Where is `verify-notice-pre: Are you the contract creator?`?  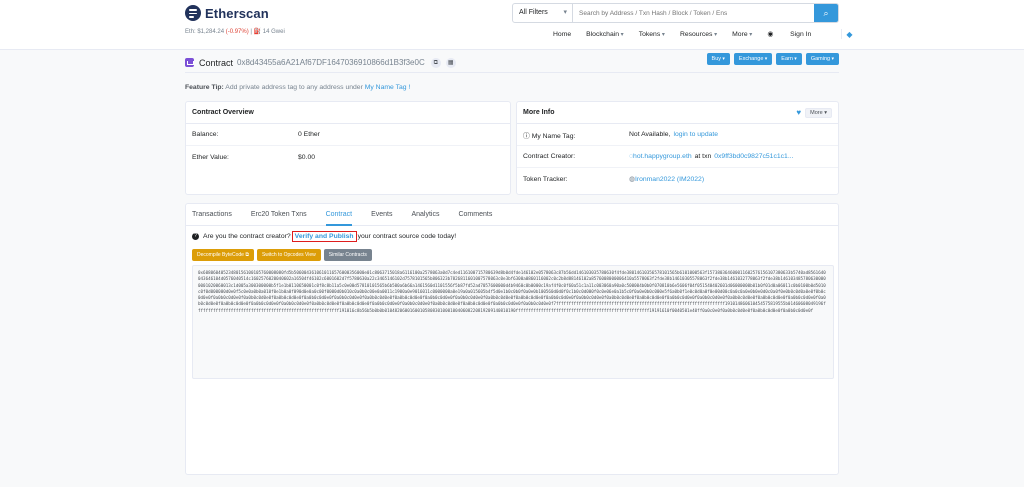
verify-notice-pre: Are you the contract creator? is located at coordinates (247, 236).